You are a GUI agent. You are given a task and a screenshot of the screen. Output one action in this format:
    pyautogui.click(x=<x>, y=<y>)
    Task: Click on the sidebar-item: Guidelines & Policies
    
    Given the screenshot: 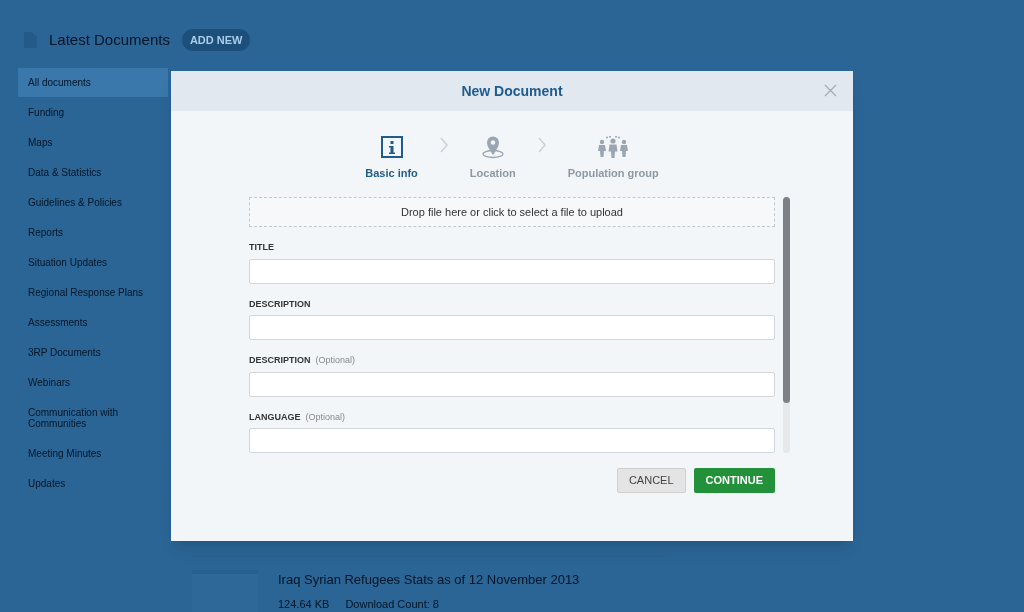 What is the action you would take?
    pyautogui.click(x=93, y=203)
    